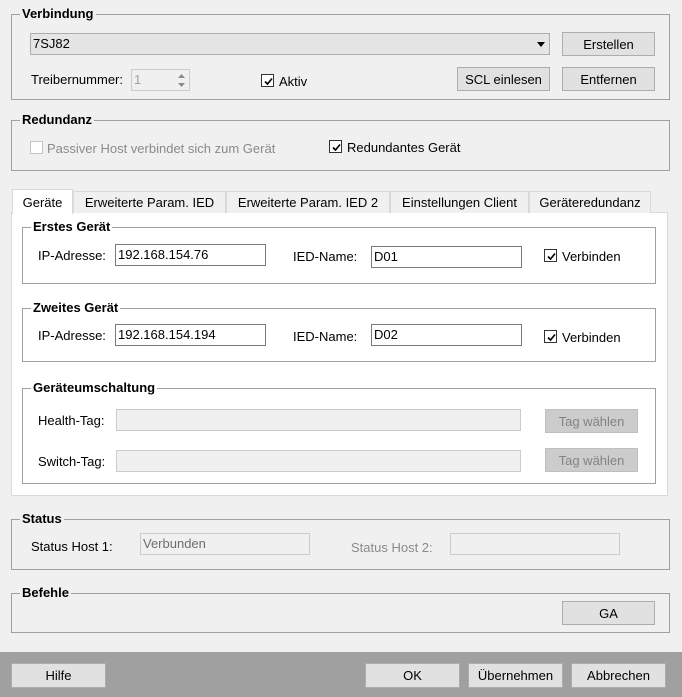  I want to click on status-host1-field: Verbunden, so click(225, 544).